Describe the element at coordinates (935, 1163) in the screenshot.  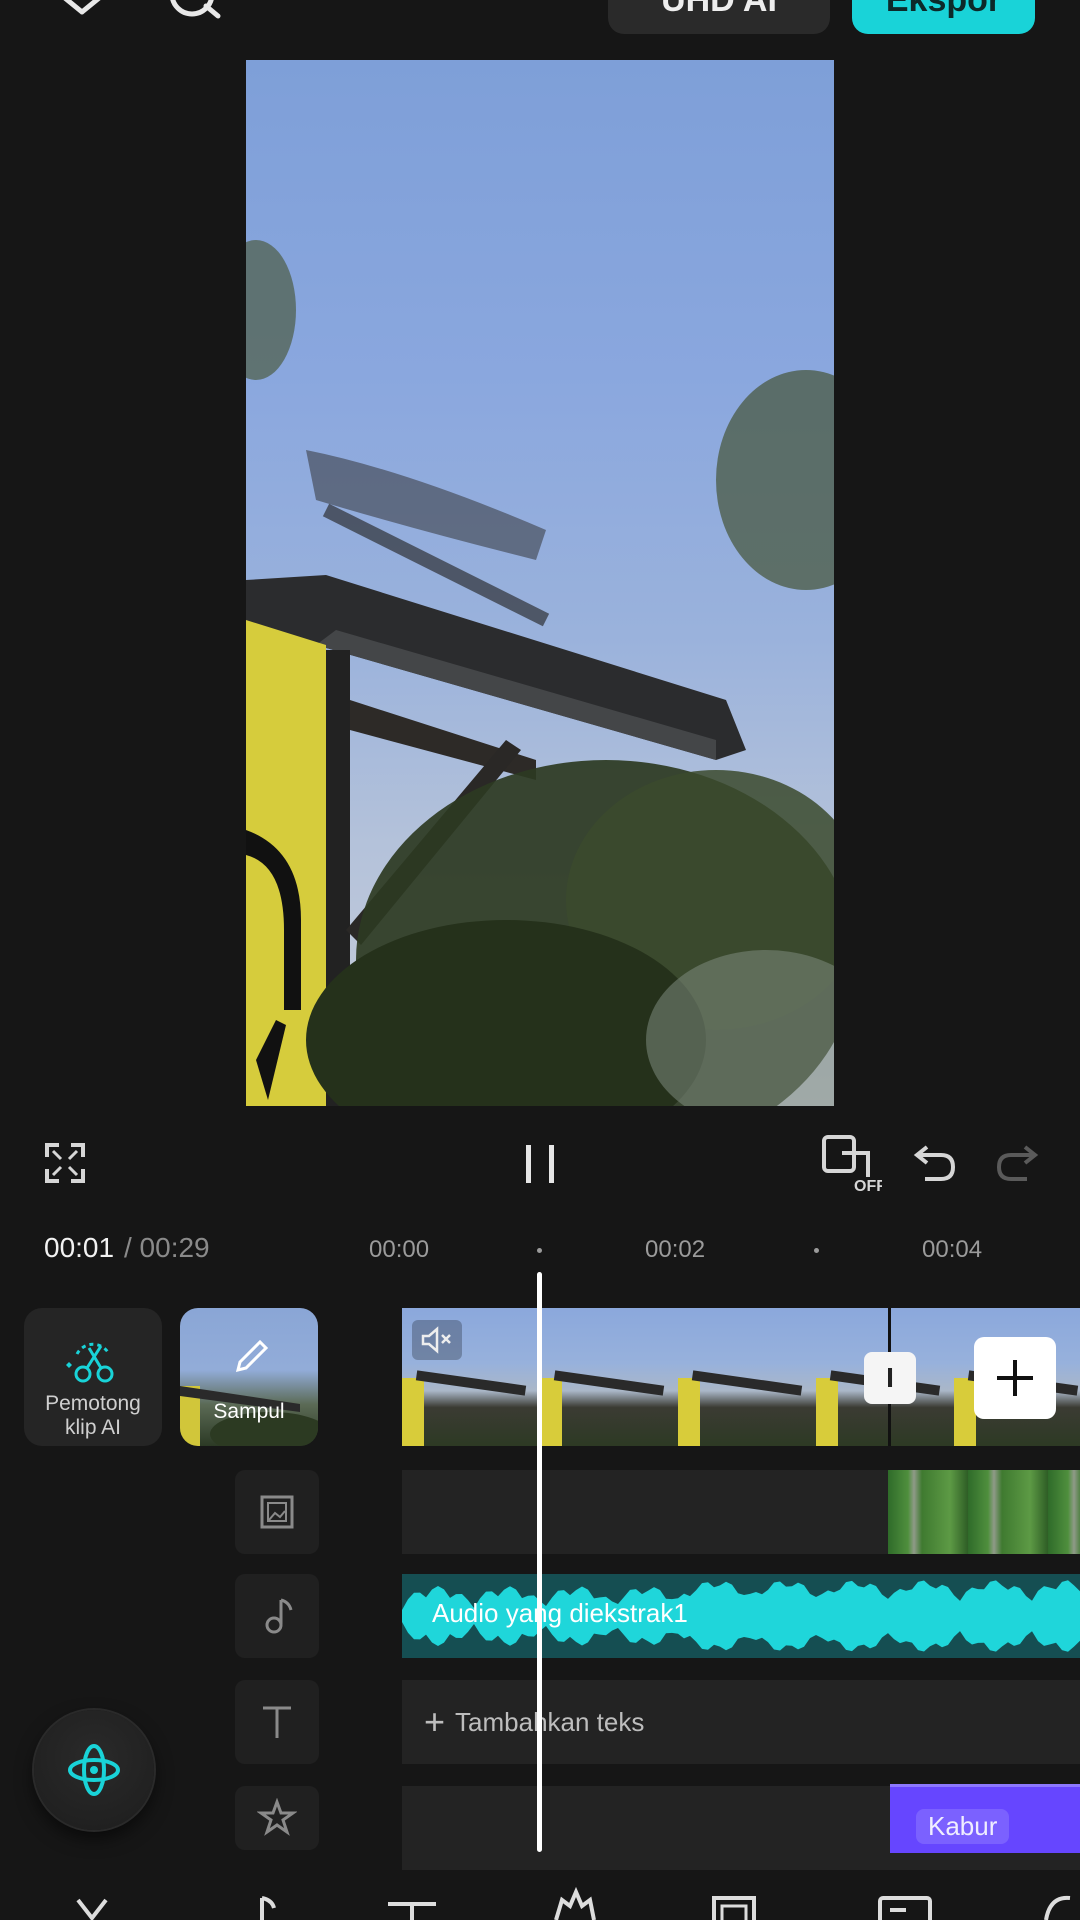
I see `undo-icon` at that location.